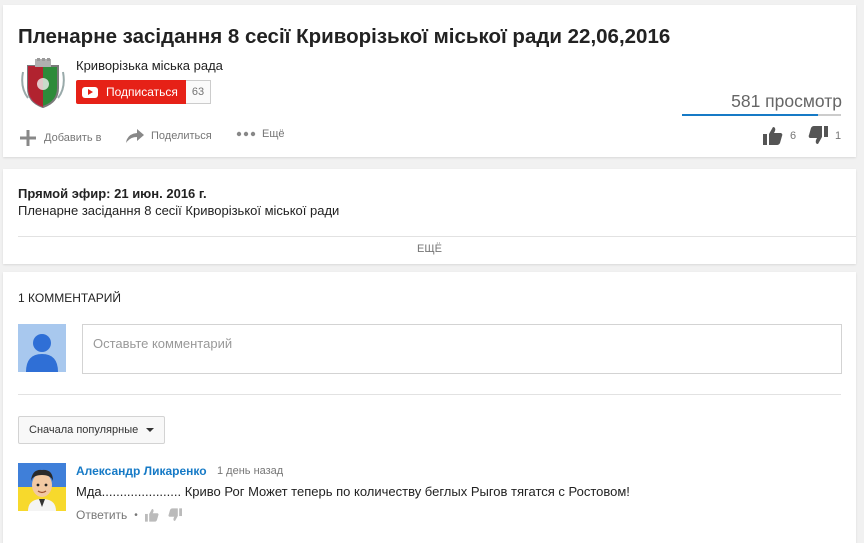 This screenshot has width=864, height=543. I want to click on sort-label: Сначала популярные, so click(84, 430).